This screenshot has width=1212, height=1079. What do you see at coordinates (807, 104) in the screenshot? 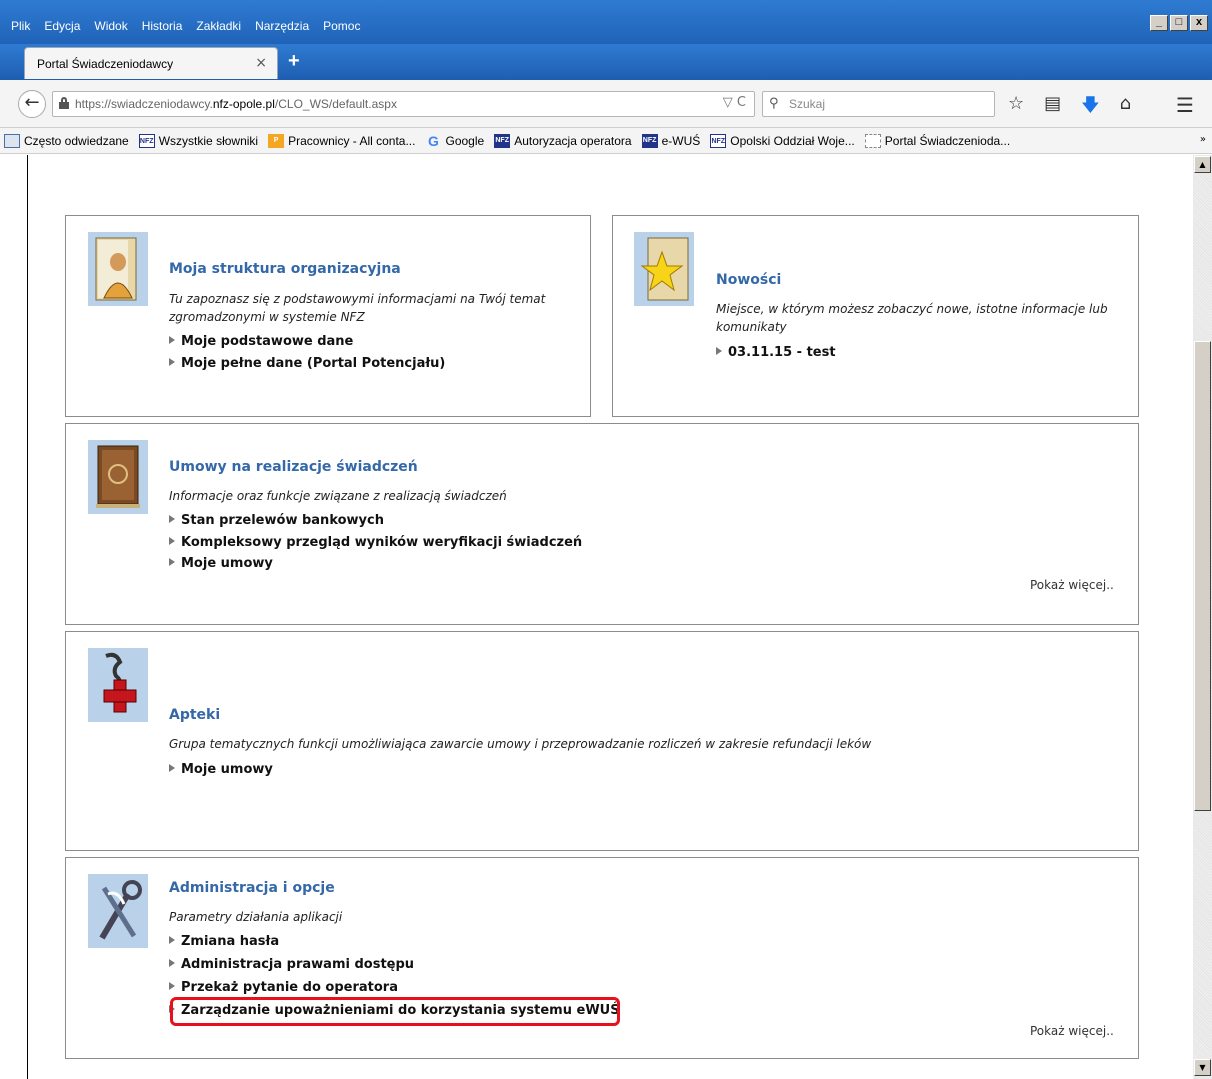
I see `search-placeholder: Szukaj` at bounding box center [807, 104].